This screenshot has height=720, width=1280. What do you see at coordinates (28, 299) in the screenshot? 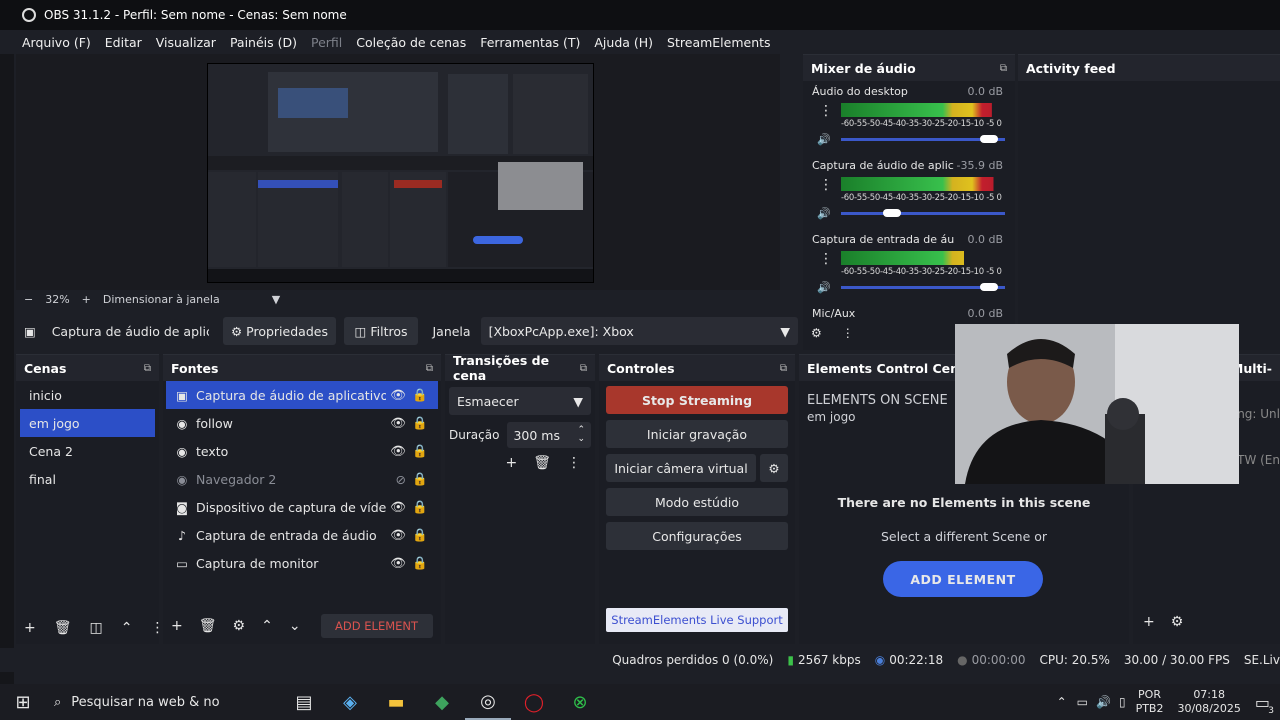
I see `zoom-out-button: −` at bounding box center [28, 299].